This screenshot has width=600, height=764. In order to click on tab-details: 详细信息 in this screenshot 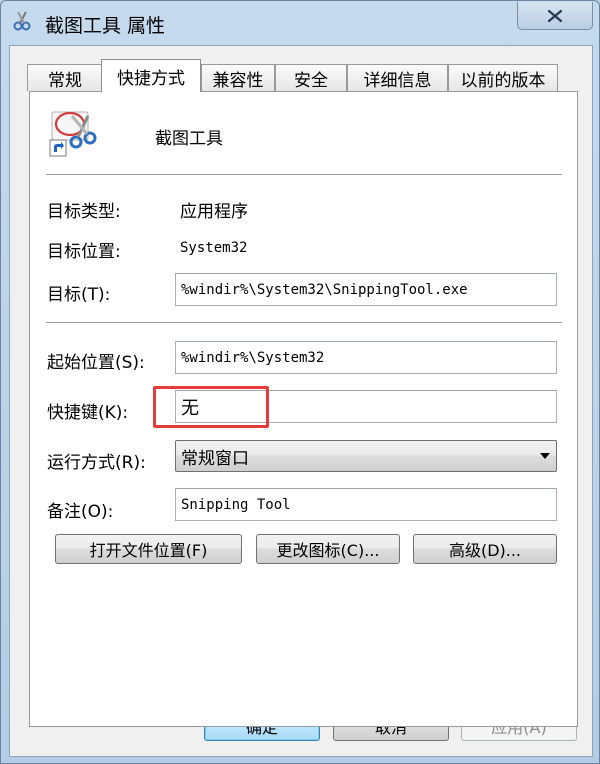, I will do `click(397, 77)`.